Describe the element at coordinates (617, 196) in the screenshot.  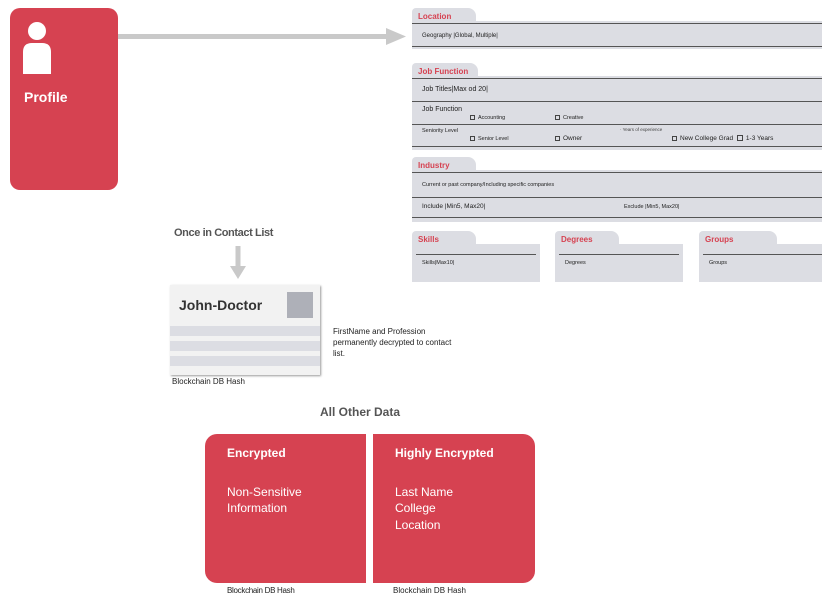
I see `industry-panel` at that location.